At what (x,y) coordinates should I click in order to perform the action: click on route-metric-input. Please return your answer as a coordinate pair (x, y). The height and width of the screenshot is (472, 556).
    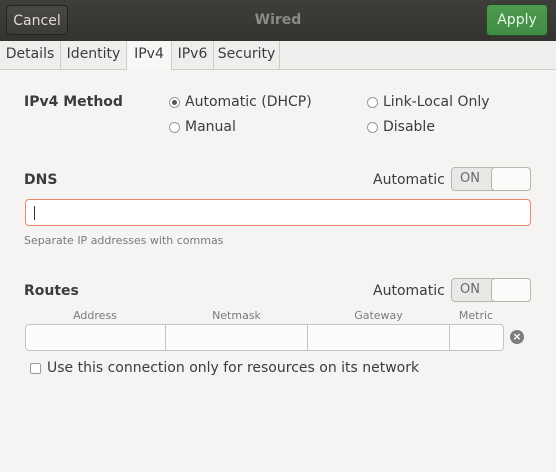
    Looking at the image, I should click on (476, 337).